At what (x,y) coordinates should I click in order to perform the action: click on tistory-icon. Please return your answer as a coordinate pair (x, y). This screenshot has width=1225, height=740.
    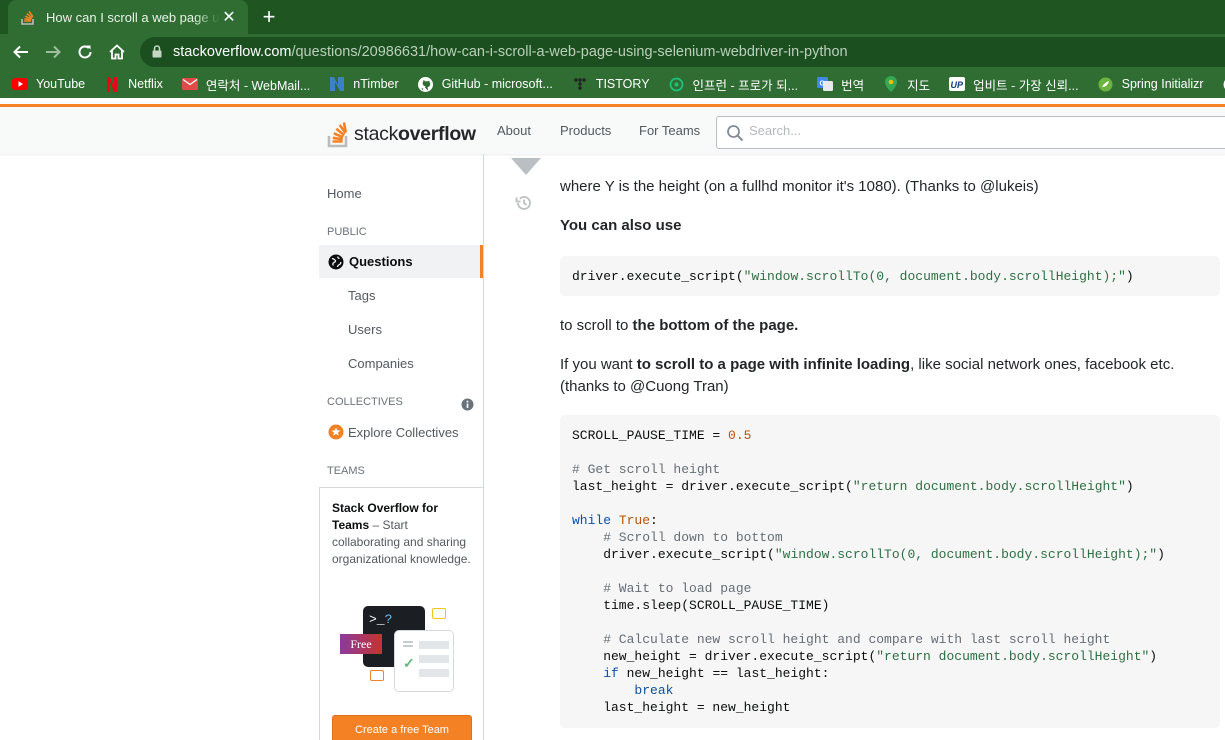
    Looking at the image, I should click on (580, 84).